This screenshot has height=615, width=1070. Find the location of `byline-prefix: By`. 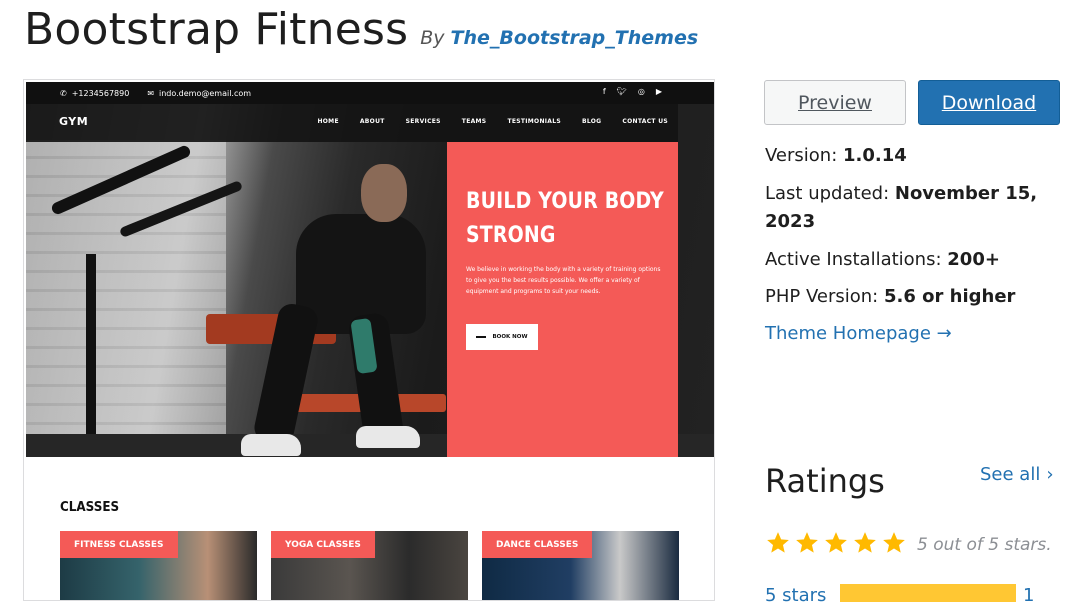

byline-prefix: By is located at coordinates (432, 38).